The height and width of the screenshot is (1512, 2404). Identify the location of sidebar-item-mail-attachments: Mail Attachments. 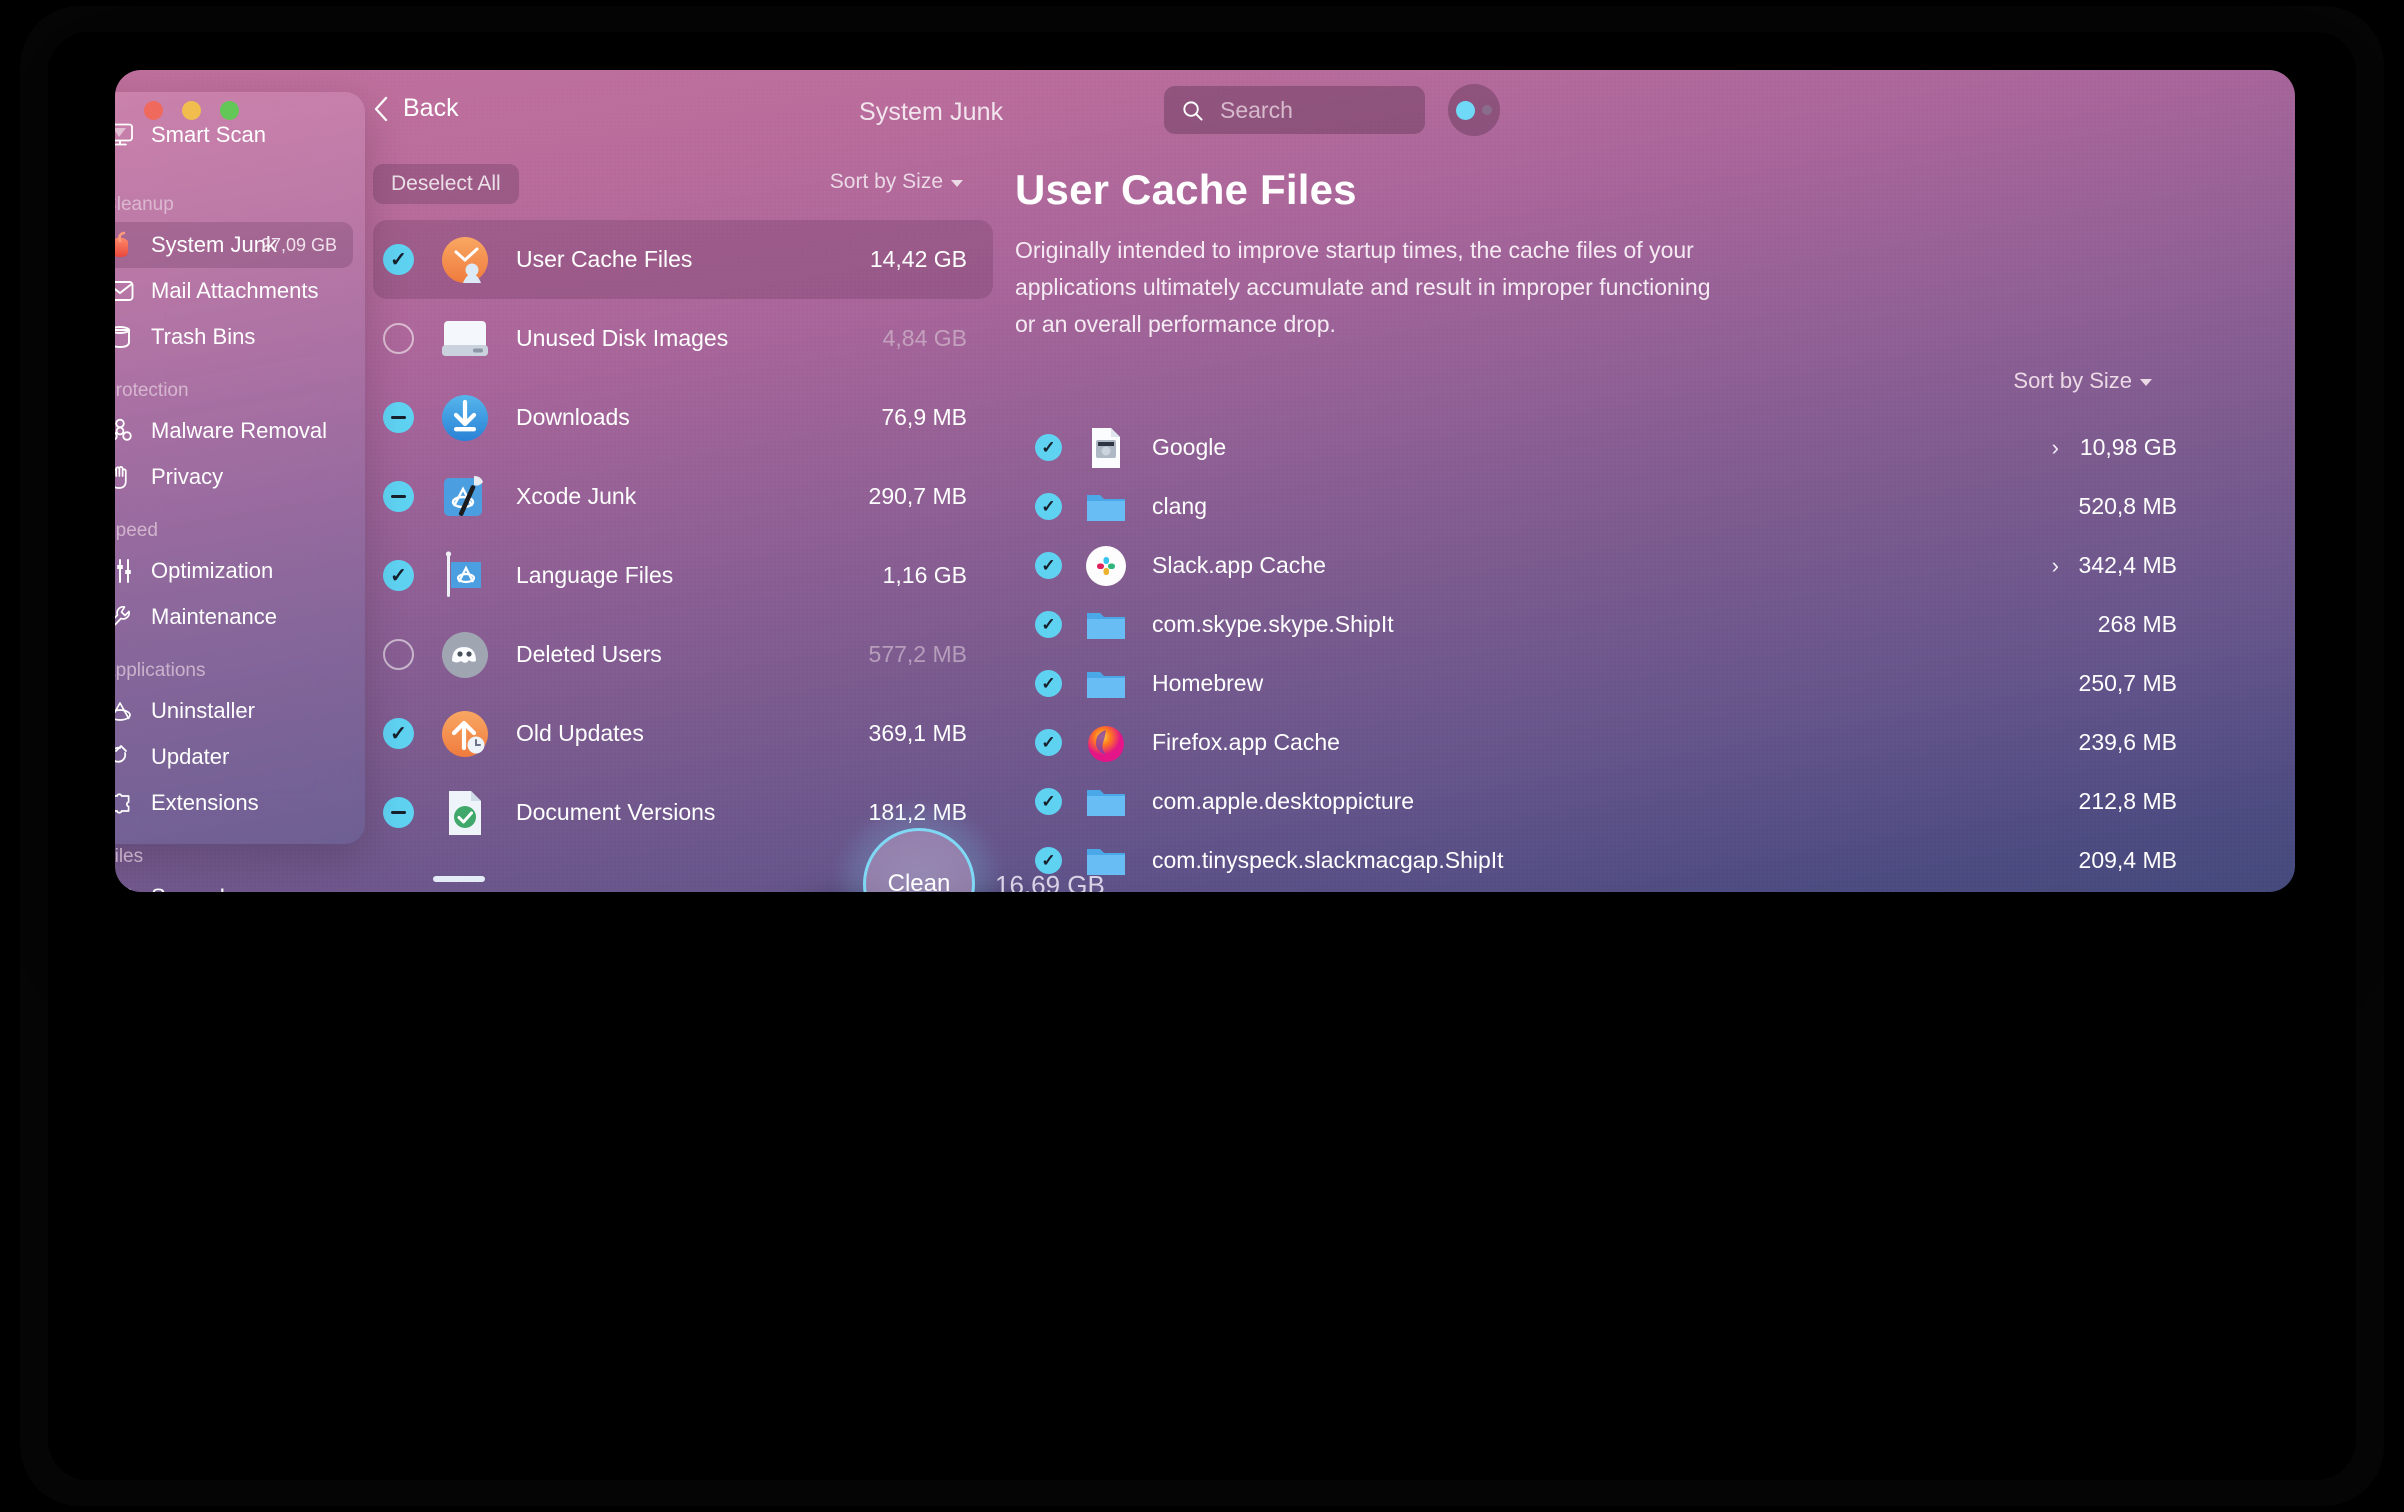
(234, 291).